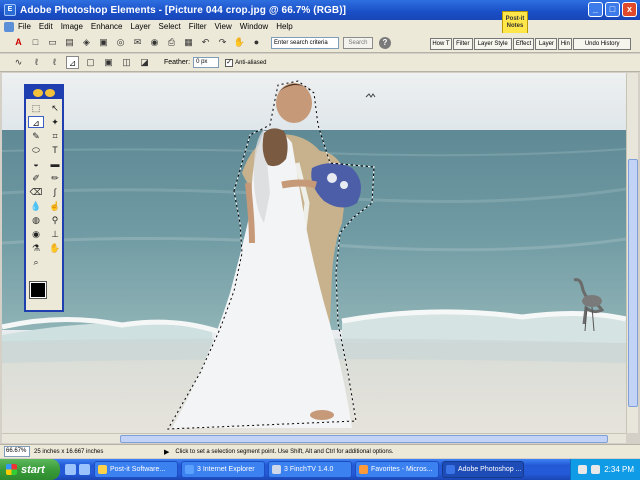 This screenshot has width=640, height=480. What do you see at coordinates (595, 9) in the screenshot?
I see `minimize-button: _` at bounding box center [595, 9].